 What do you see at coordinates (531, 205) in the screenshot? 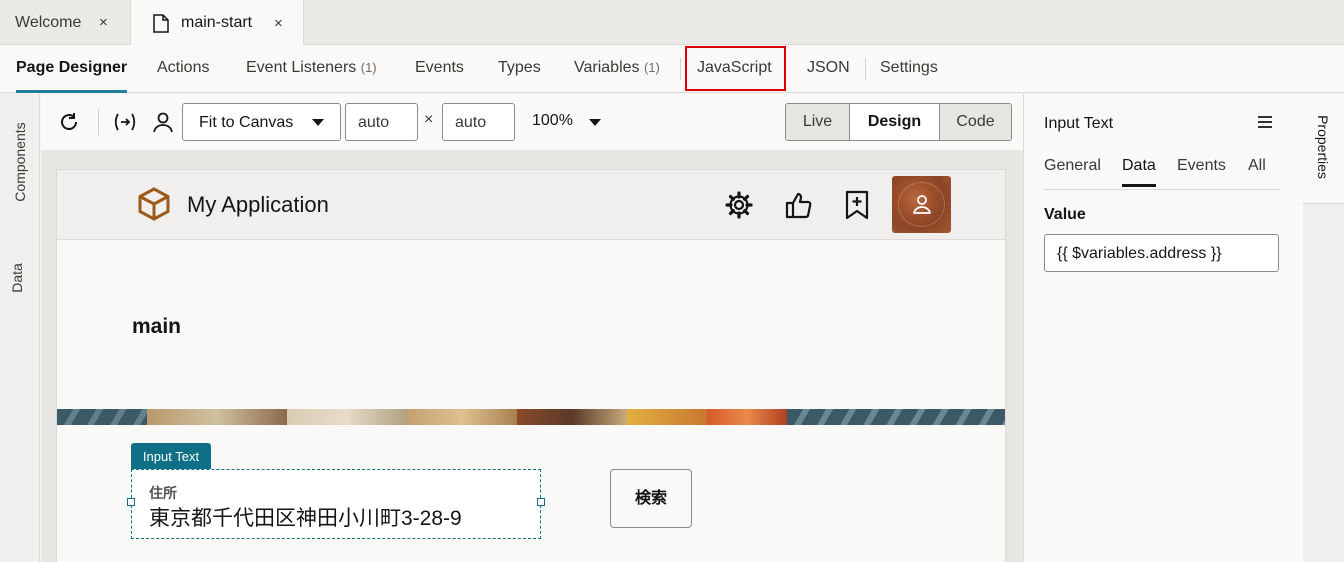
I see `app-header: My Application` at bounding box center [531, 205].